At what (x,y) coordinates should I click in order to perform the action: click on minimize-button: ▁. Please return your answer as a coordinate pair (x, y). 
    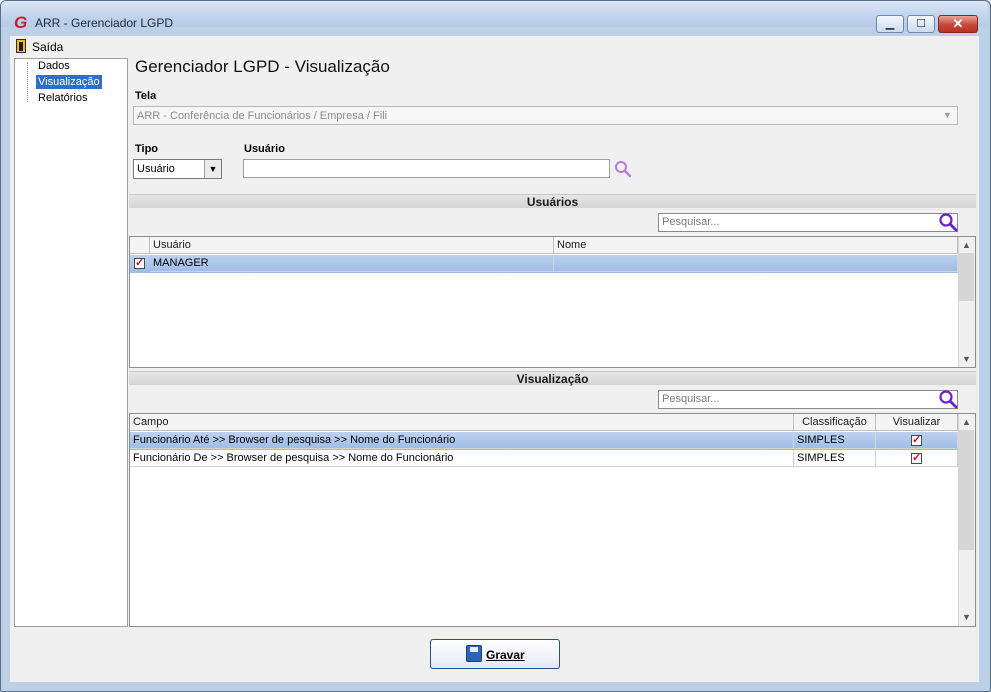
    Looking at the image, I should click on (890, 24).